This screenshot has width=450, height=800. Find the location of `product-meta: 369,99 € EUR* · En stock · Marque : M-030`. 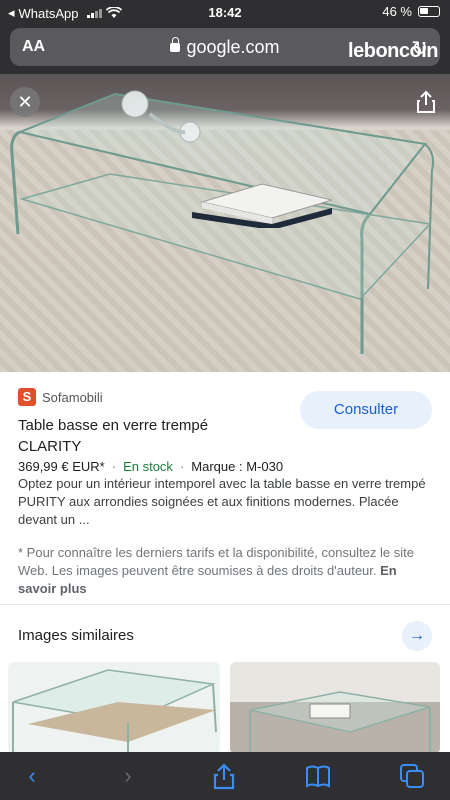

product-meta: 369,99 € EUR* · En stock · Marque : M-030 is located at coordinates (150, 466).